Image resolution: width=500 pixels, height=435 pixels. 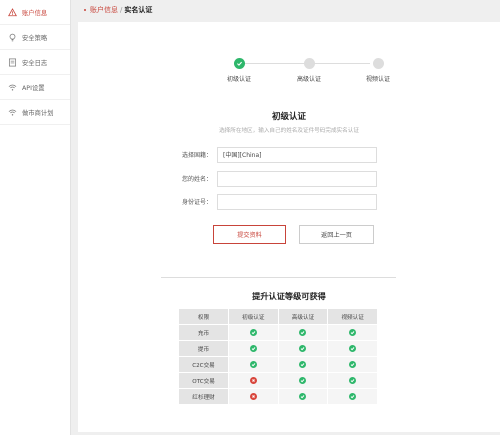 What do you see at coordinates (297, 178) in the screenshot?
I see `name-input` at bounding box center [297, 178].